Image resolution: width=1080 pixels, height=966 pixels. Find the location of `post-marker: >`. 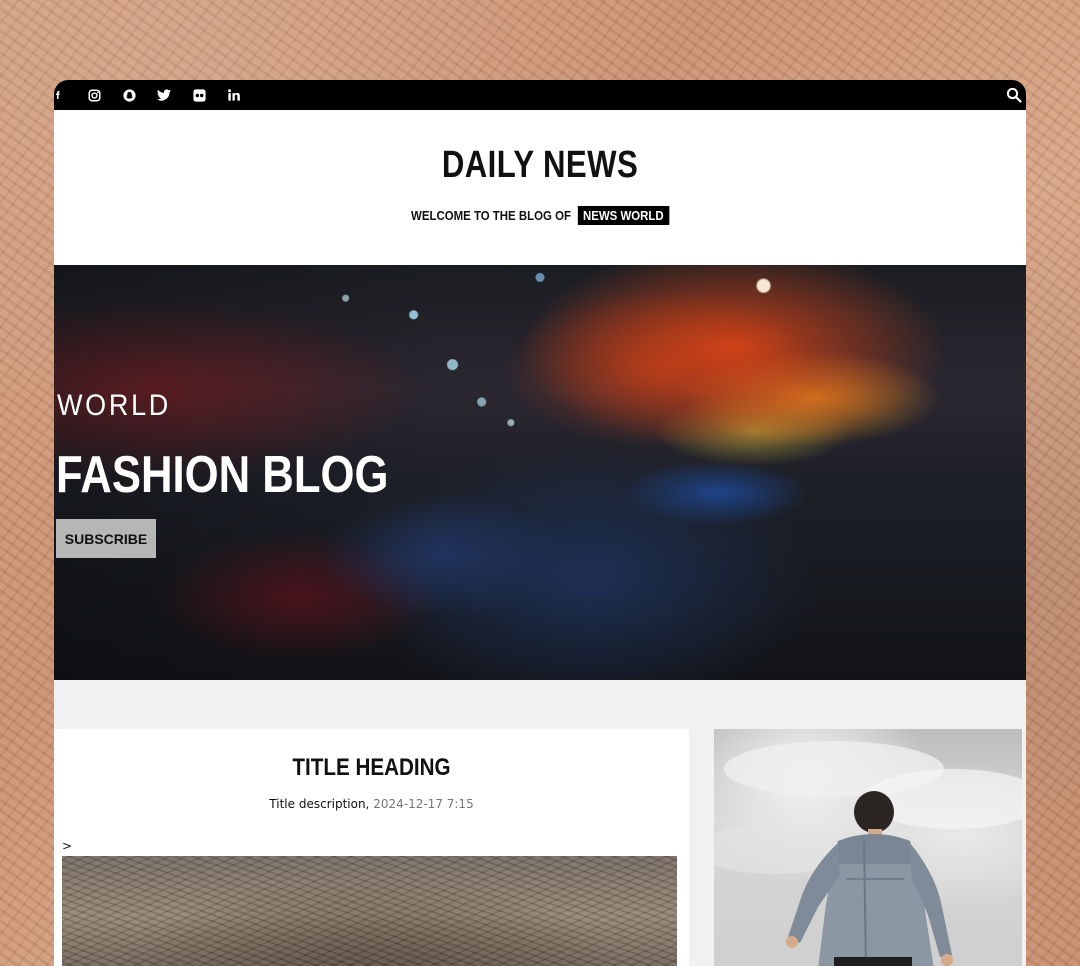

post-marker: > is located at coordinates (67, 846).